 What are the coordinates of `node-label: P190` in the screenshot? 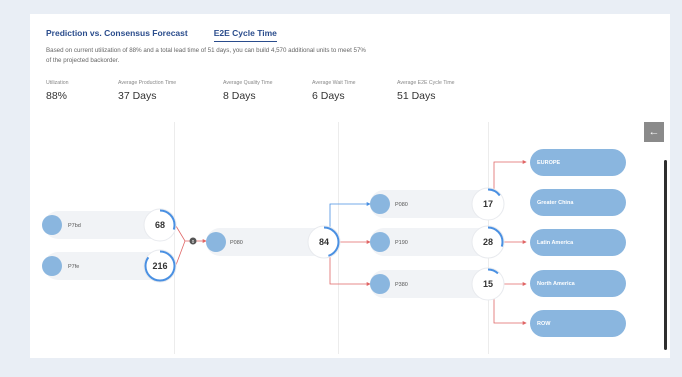 It's located at (401, 243).